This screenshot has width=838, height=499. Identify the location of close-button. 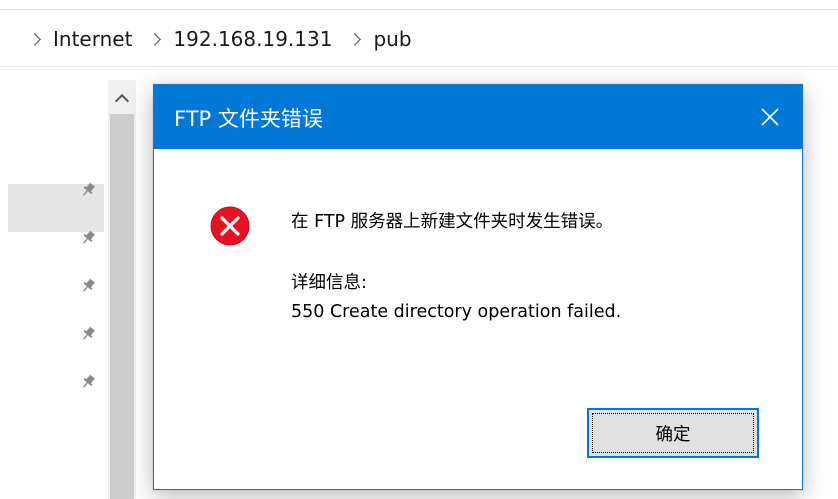
(770, 117).